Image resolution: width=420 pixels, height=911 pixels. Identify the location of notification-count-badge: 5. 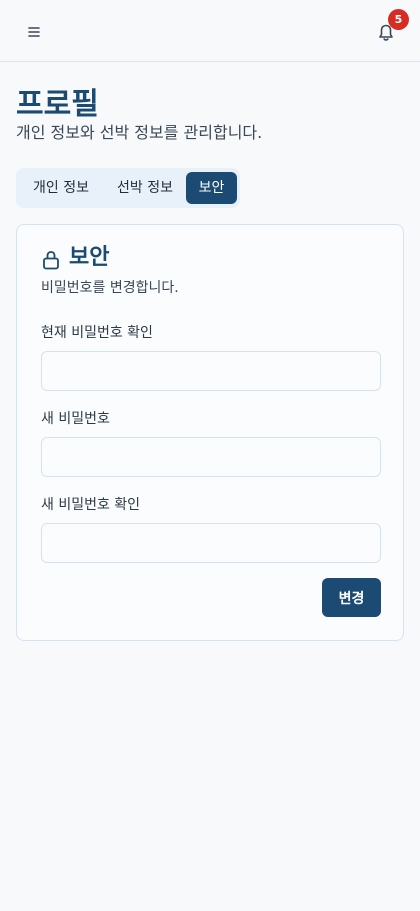
(398, 19).